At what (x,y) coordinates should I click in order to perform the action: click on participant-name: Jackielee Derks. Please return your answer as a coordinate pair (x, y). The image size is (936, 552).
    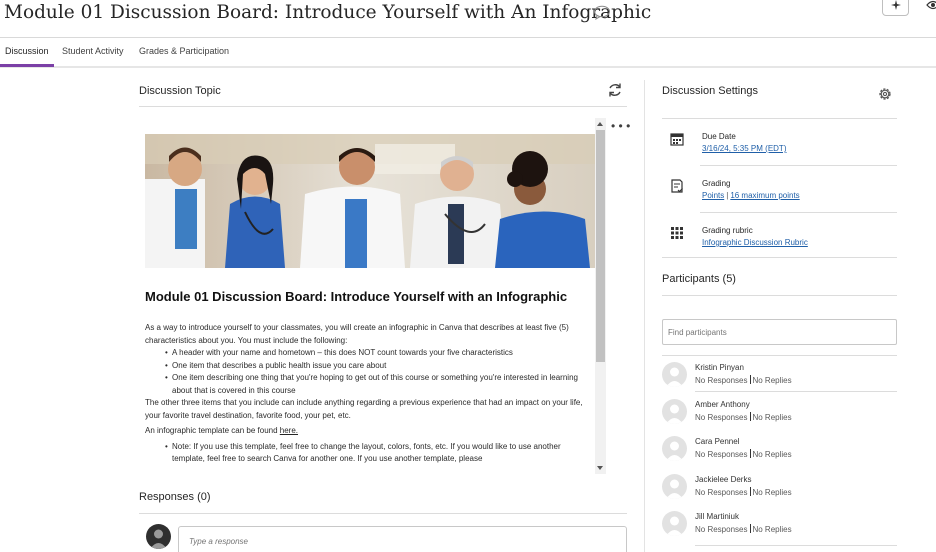
    Looking at the image, I should click on (723, 479).